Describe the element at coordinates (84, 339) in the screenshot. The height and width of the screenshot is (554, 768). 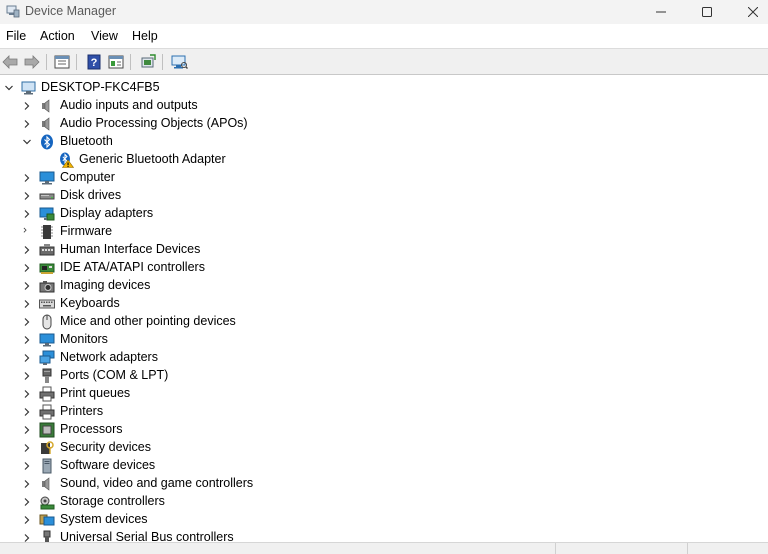
I see `tree-item-label: Monitors` at that location.